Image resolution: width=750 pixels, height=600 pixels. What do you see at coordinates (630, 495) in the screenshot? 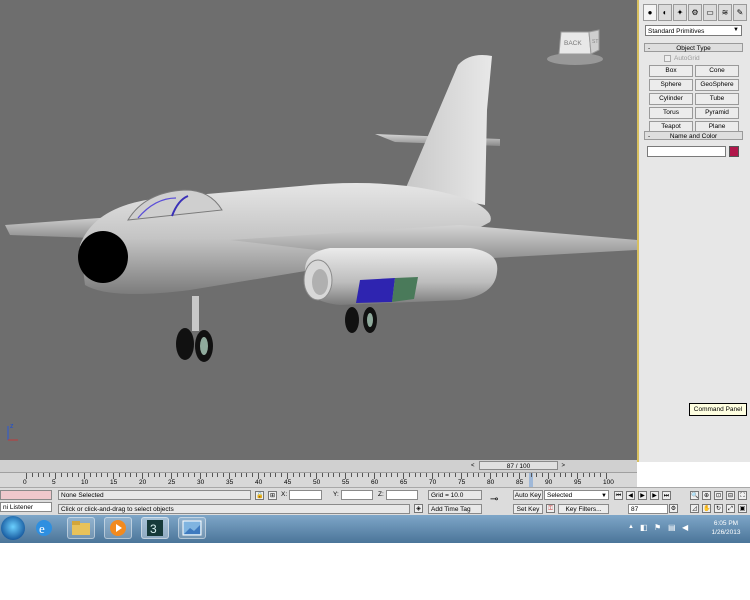
I see `previous-frame-icon: ◀` at bounding box center [630, 495].